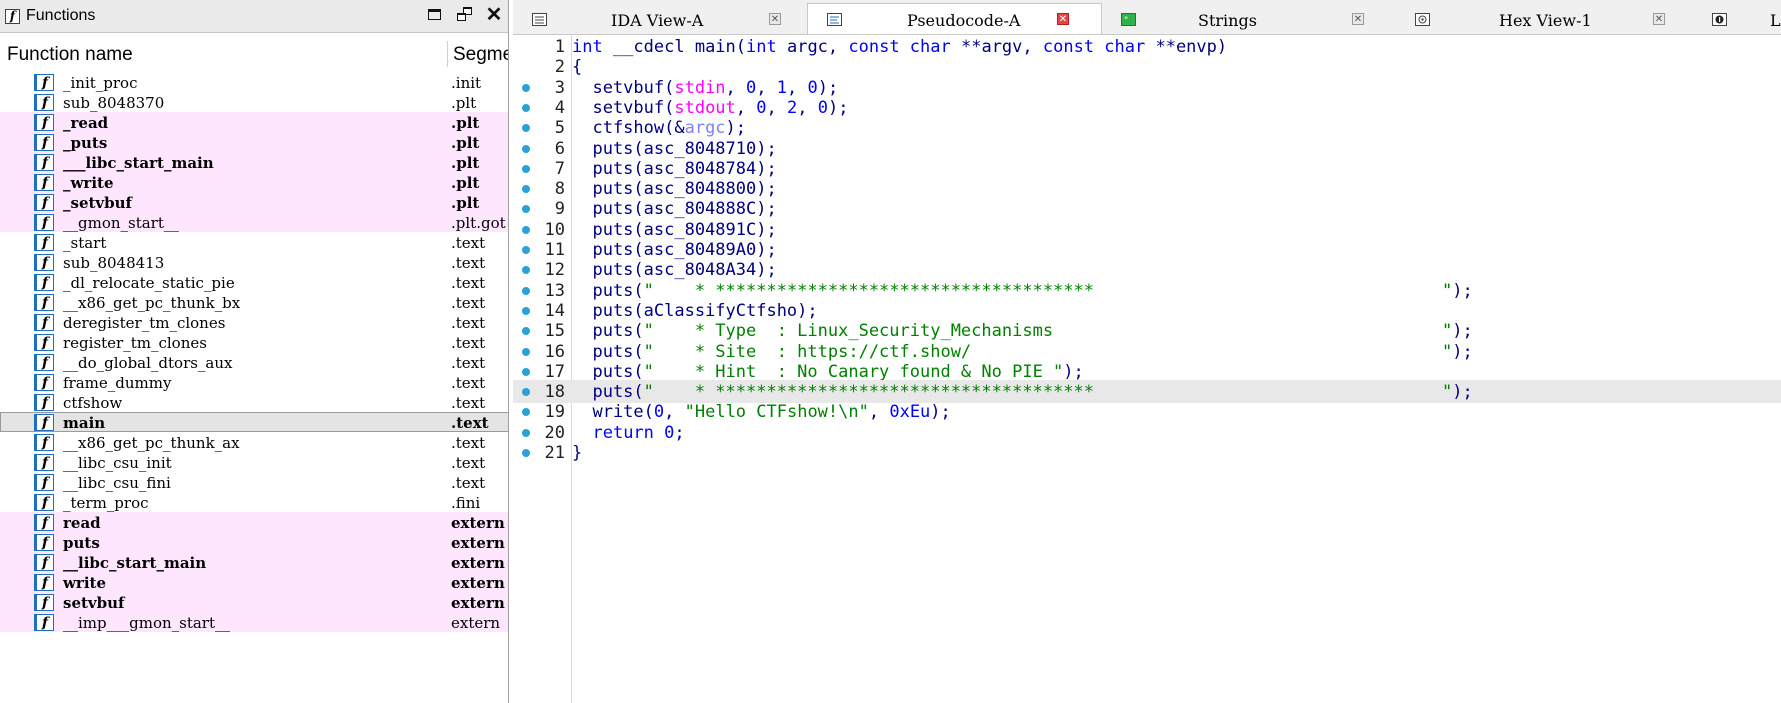  I want to click on code-token: puts(asc_8048784);, so click(674, 168).